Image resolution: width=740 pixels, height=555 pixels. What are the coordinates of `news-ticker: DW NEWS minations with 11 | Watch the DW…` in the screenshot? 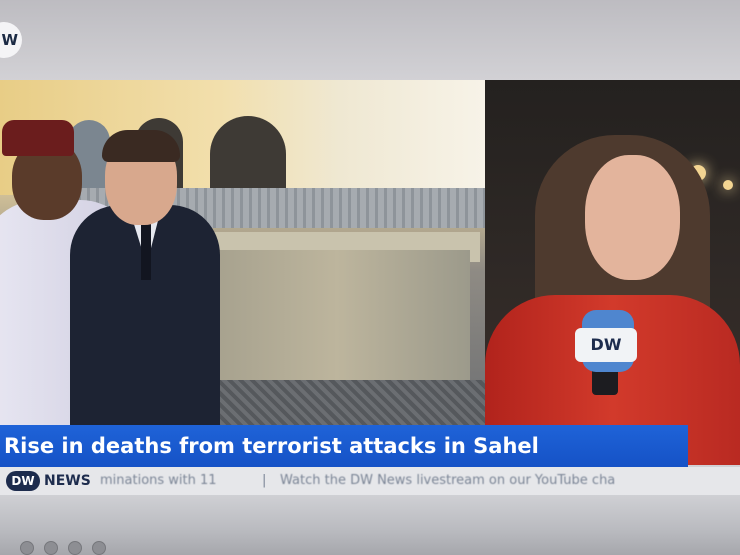 It's located at (370, 481).